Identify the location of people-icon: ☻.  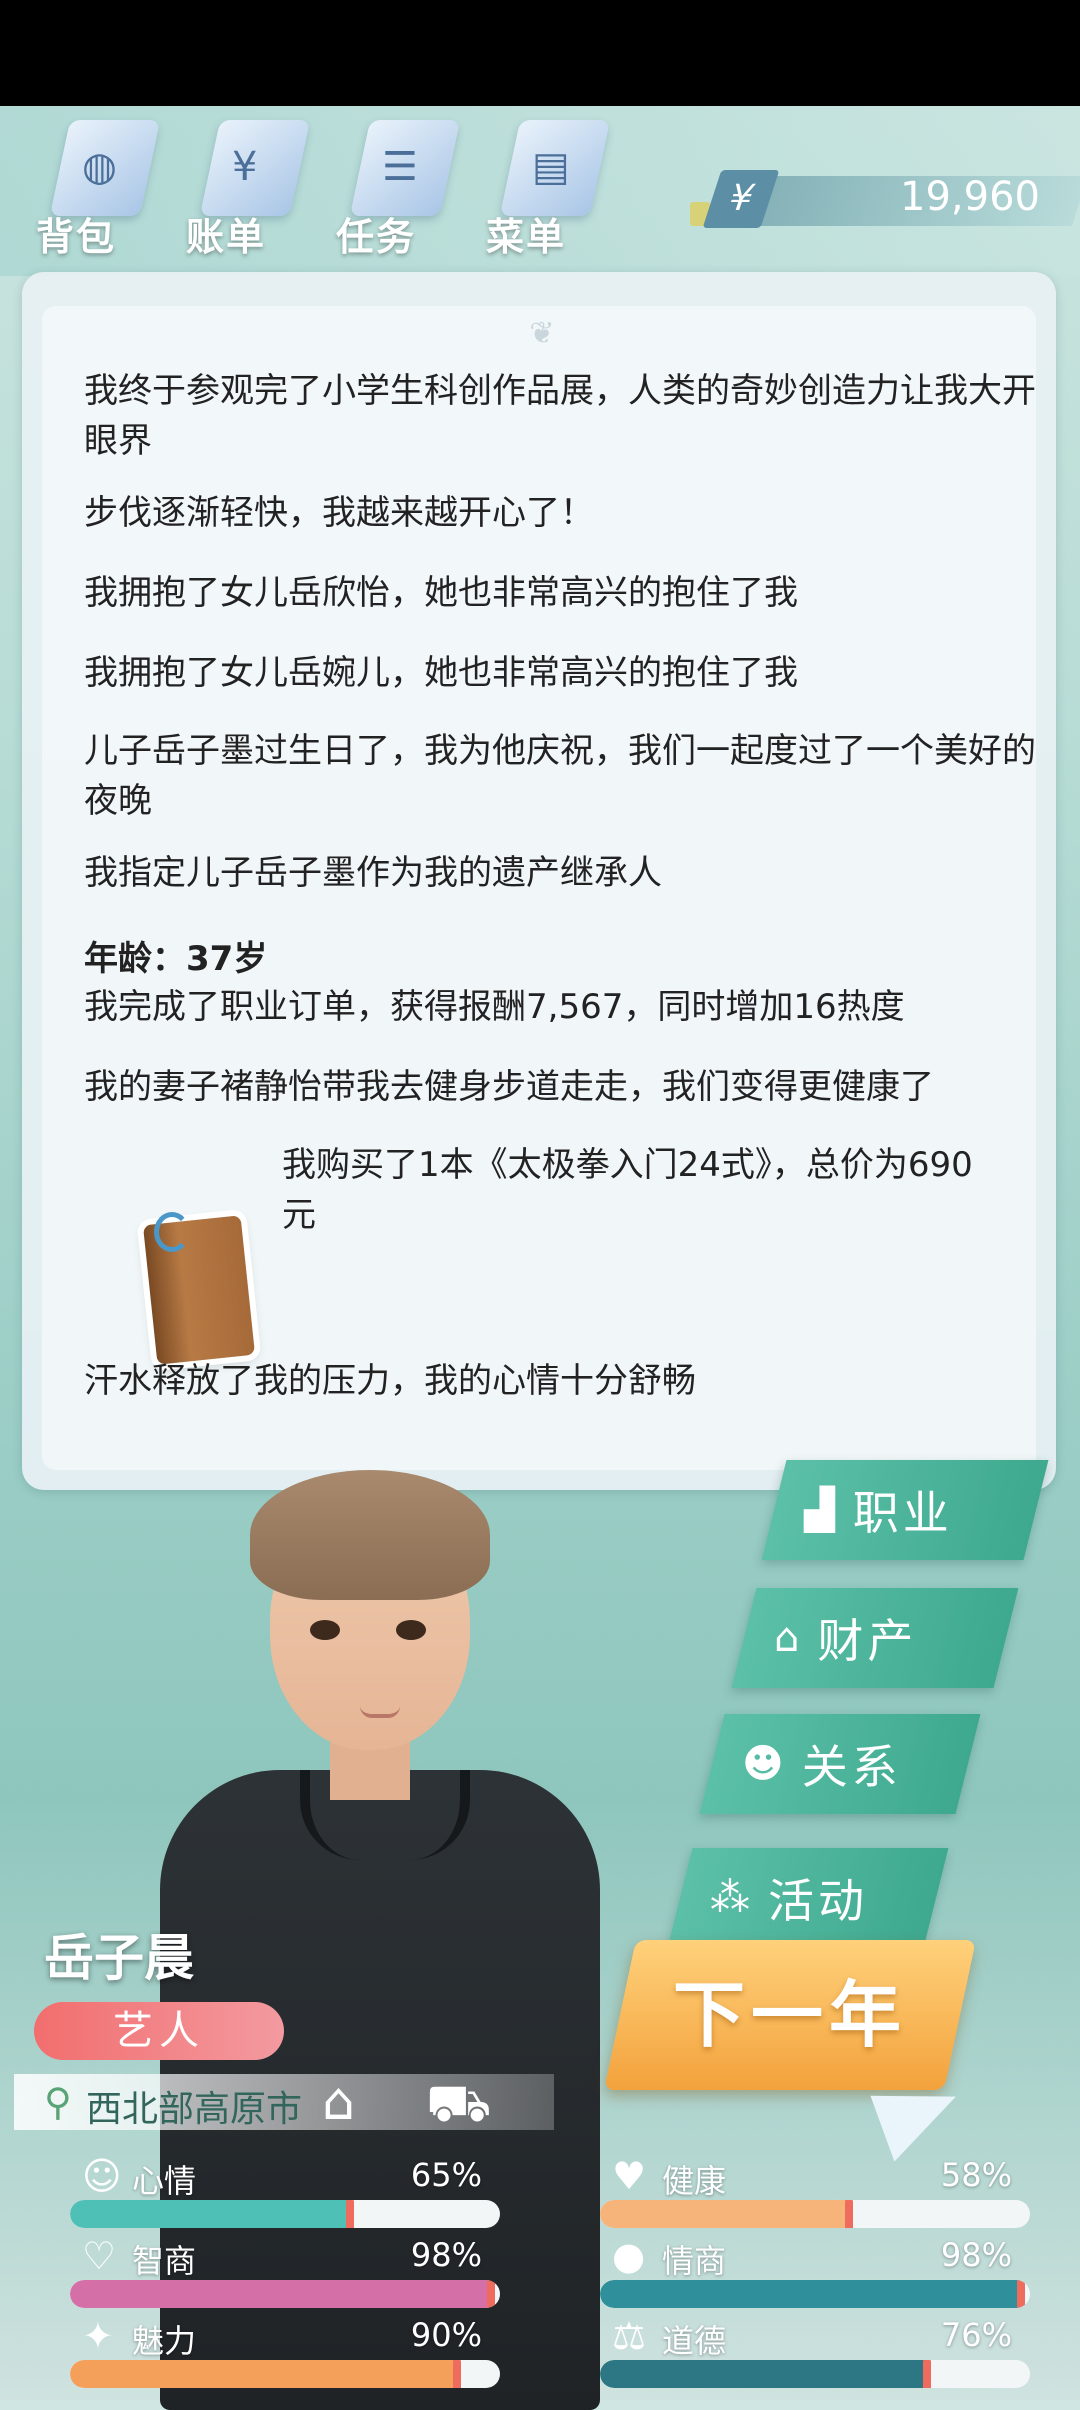
(763, 1764).